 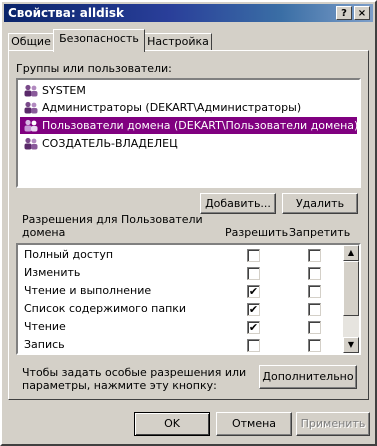 What do you see at coordinates (52, 272) in the screenshot?
I see `permission-label: Изменить` at bounding box center [52, 272].